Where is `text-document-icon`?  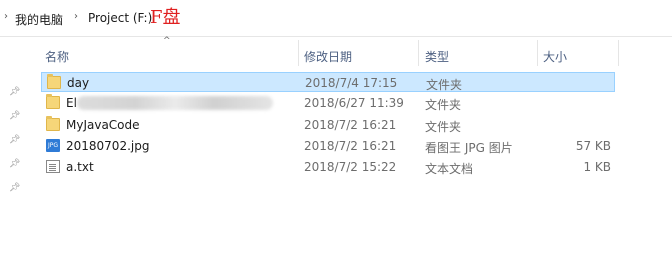 text-document-icon is located at coordinates (53, 166).